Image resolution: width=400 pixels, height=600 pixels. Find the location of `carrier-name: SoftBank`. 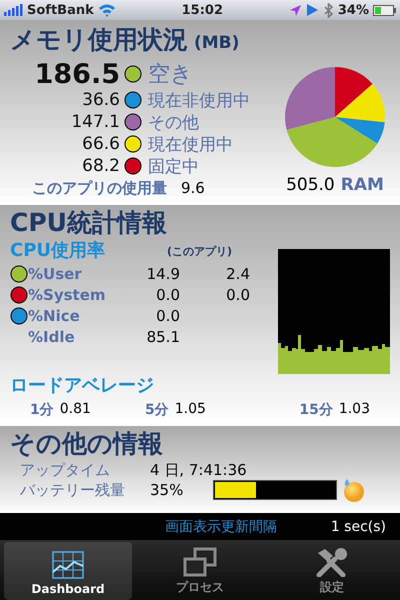

carrier-name: SoftBank is located at coordinates (60, 10).